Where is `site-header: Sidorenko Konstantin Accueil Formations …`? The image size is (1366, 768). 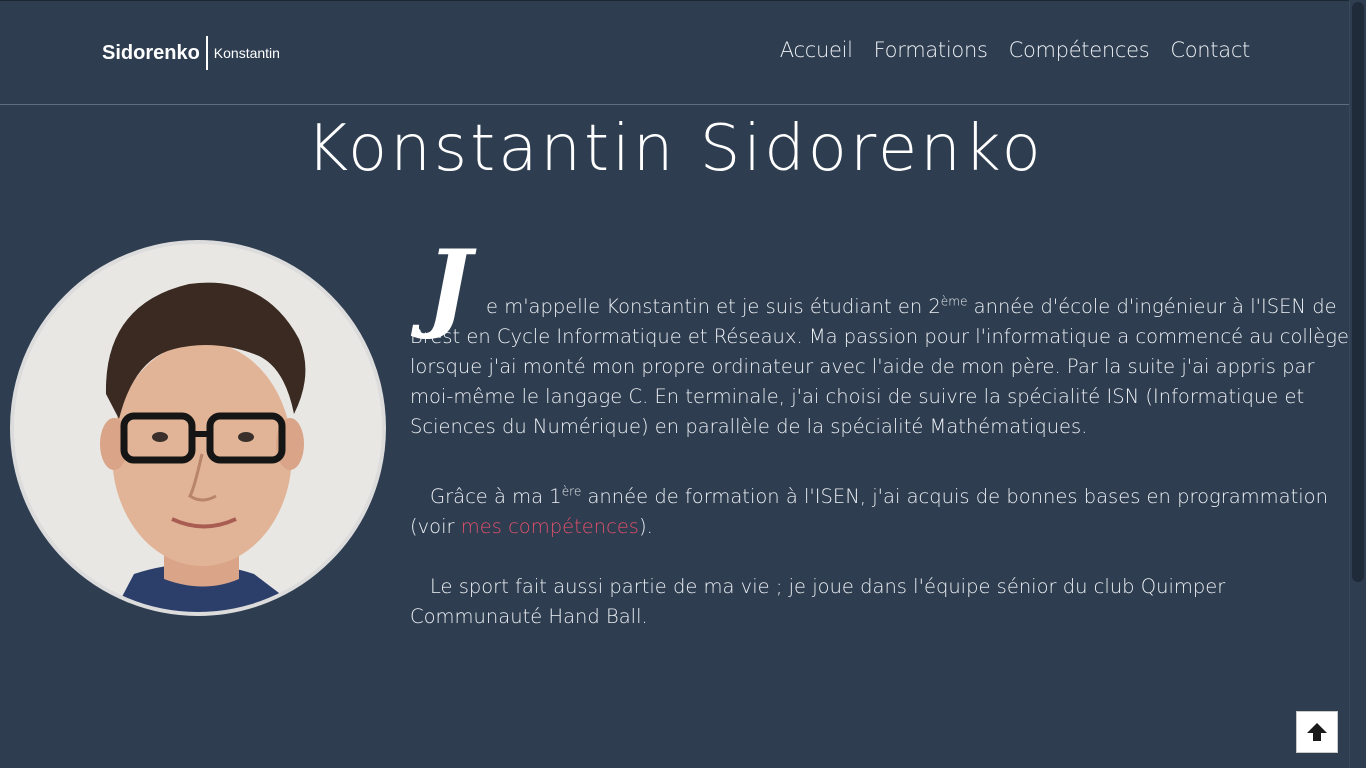
site-header: Sidorenko Konstantin Accueil Formations … is located at coordinates (675, 52).